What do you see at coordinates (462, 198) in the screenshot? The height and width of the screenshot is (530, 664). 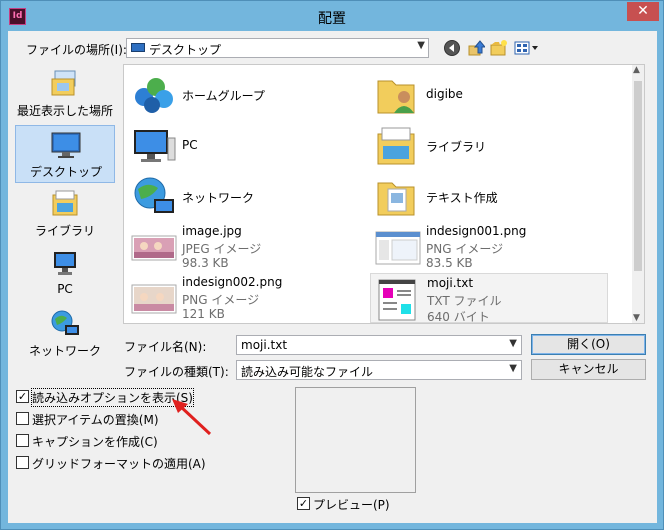 I see `file-name: テキスト作成` at bounding box center [462, 198].